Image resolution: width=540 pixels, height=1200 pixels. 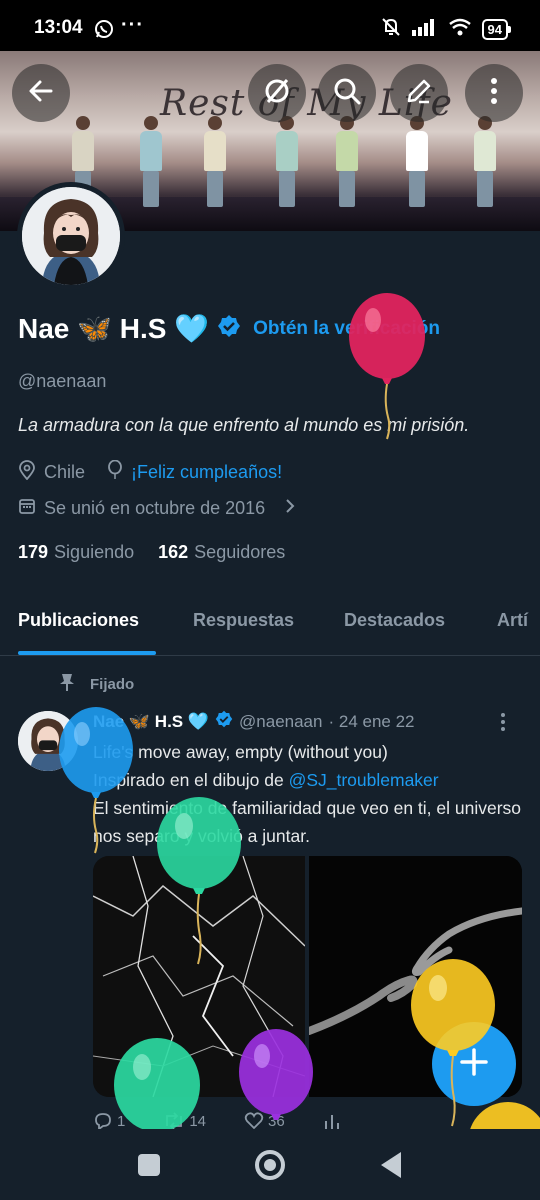 I want to click on search-icon, so click(x=347, y=93).